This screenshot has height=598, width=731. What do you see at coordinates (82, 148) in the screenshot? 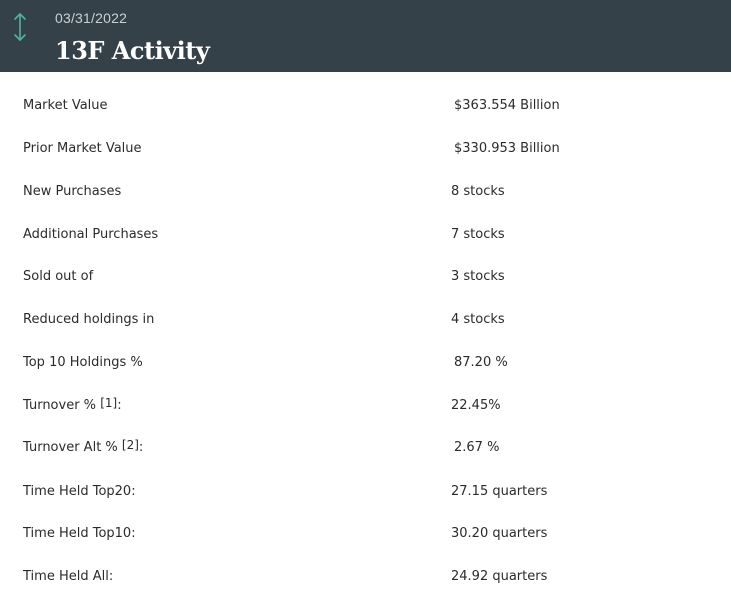
I see `label-prior-market-value: Prior Market Value` at bounding box center [82, 148].